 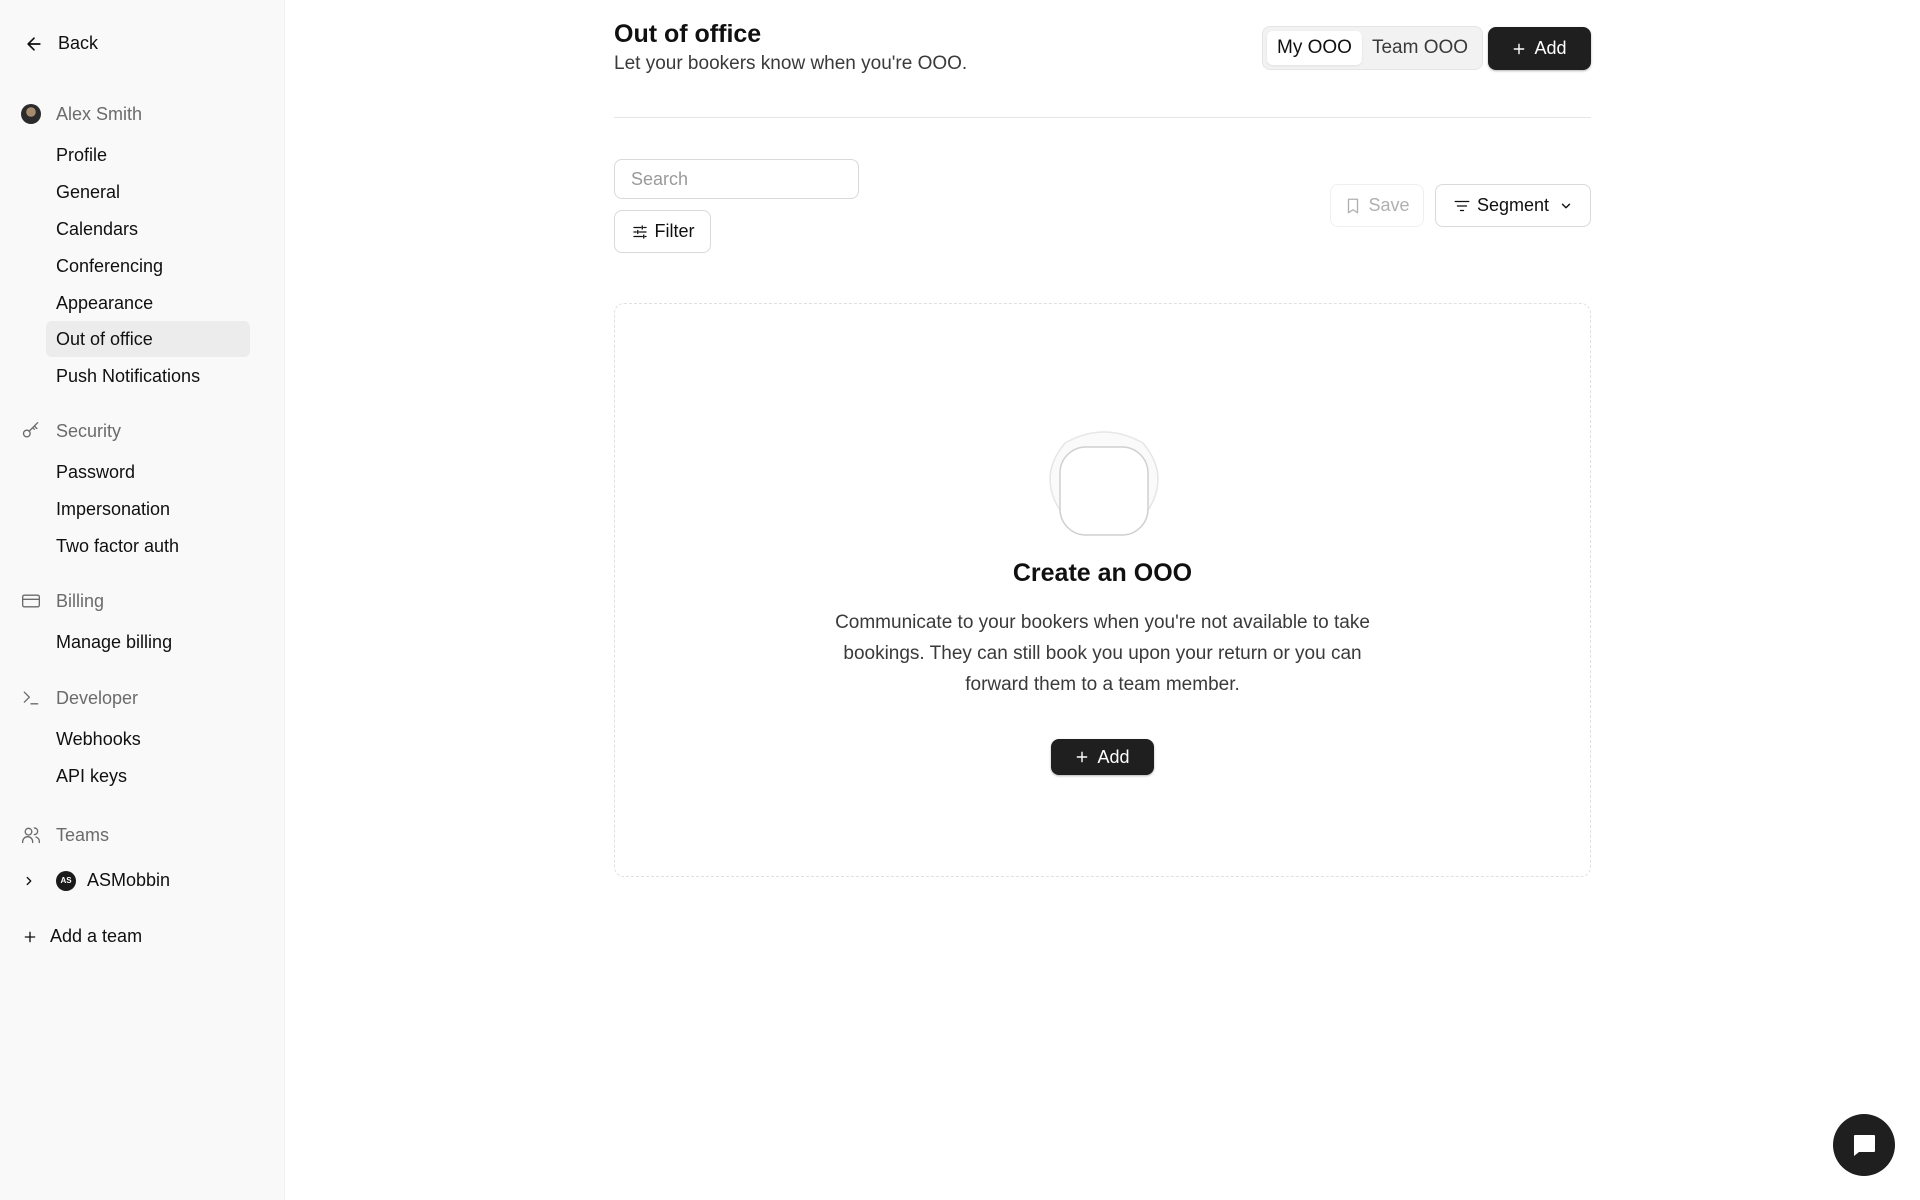 I want to click on search-input, so click(x=736, y=179).